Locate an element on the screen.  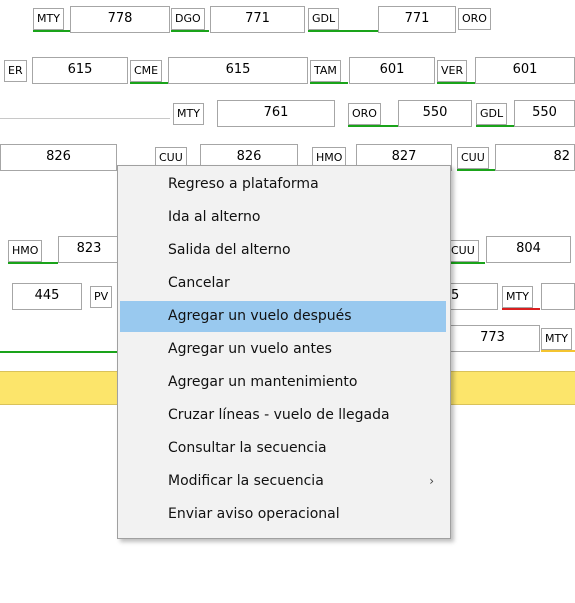
flight-number: 773 is located at coordinates (492, 338).